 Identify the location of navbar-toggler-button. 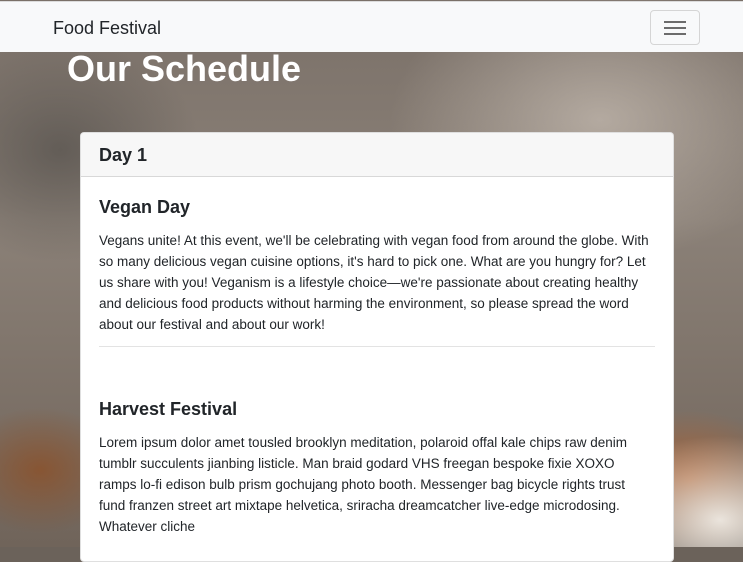
(675, 27).